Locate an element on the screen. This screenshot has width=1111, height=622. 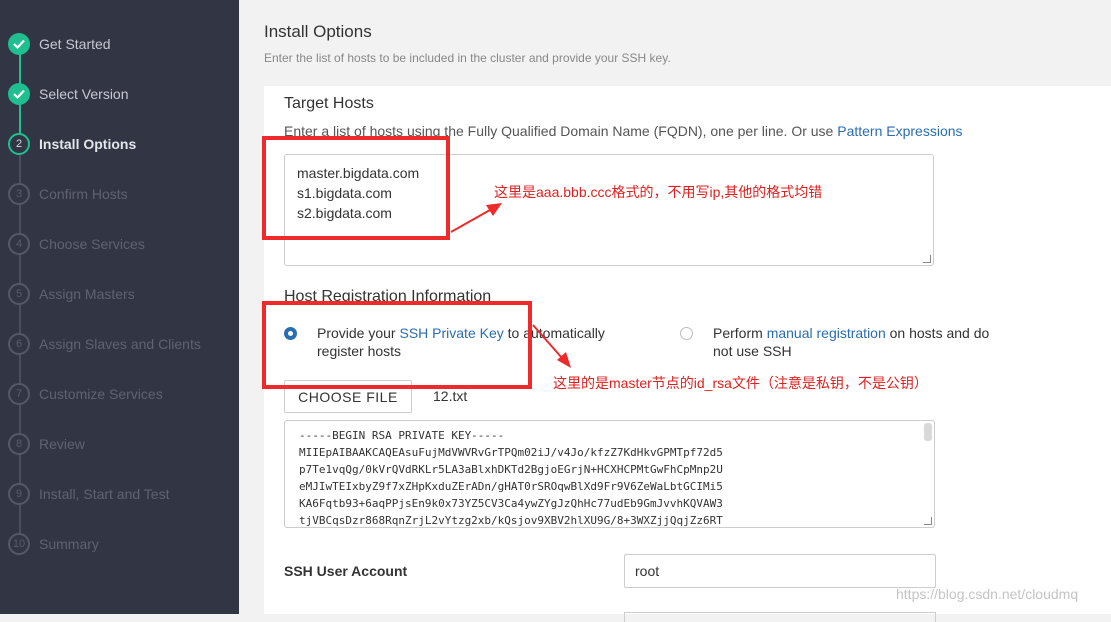
annotation-note-ssh-key: 这里的是master节点的id_rsa文件（注意是私钥，不是公钥） is located at coordinates (740, 383).